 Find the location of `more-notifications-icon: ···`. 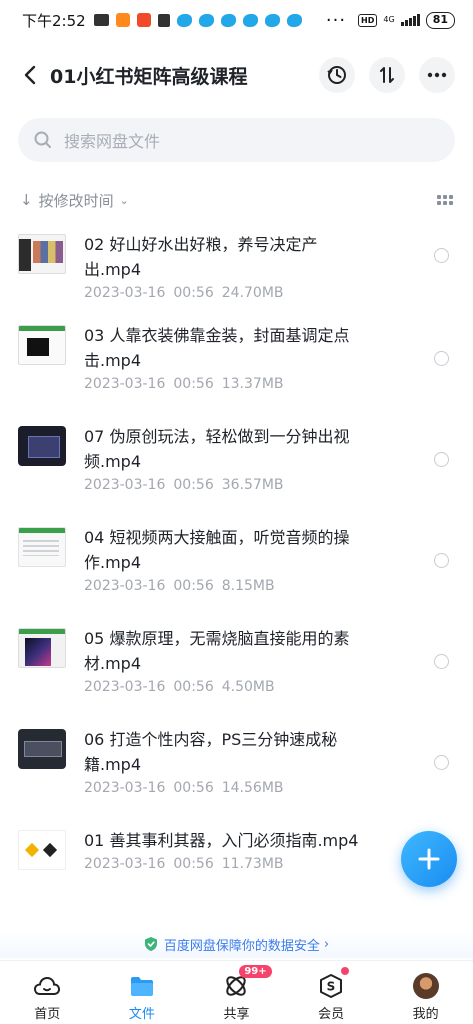

more-notifications-icon: ··· is located at coordinates (336, 20).